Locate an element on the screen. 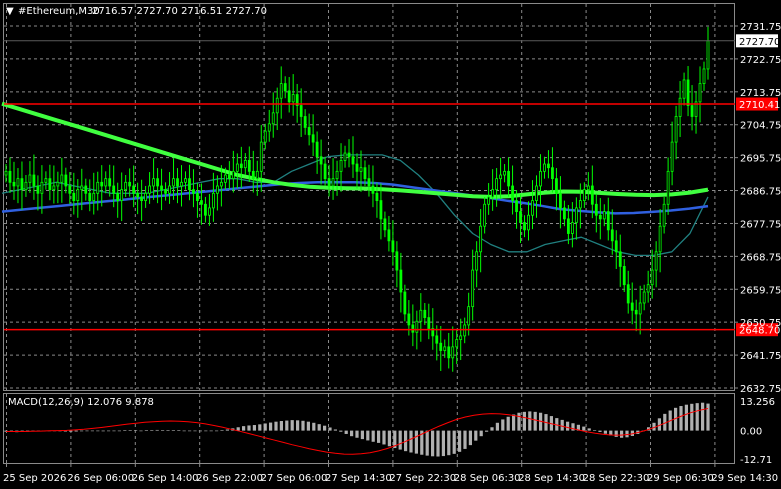 The image size is (781, 489). x-tick-label: 27 Sep 06:00 is located at coordinates (294, 478).